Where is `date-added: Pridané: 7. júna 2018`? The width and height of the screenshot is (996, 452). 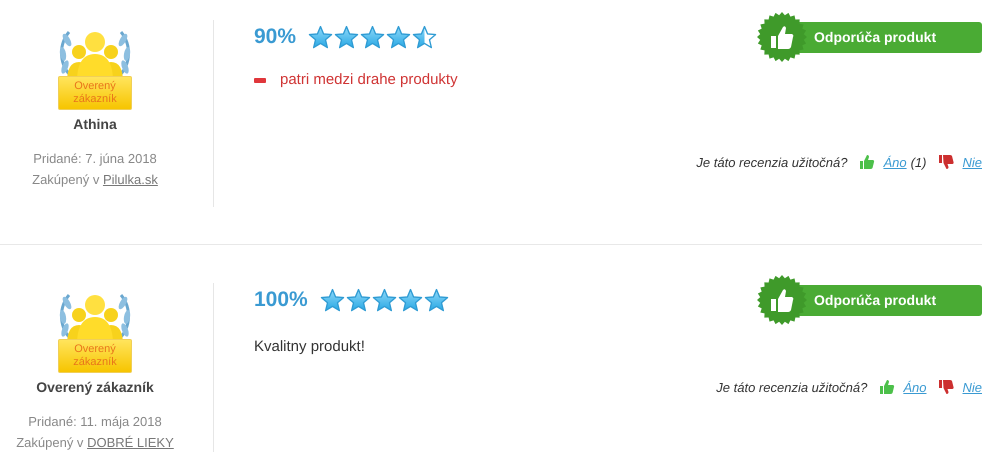
date-added: Pridané: 7. júna 2018 is located at coordinates (95, 159).